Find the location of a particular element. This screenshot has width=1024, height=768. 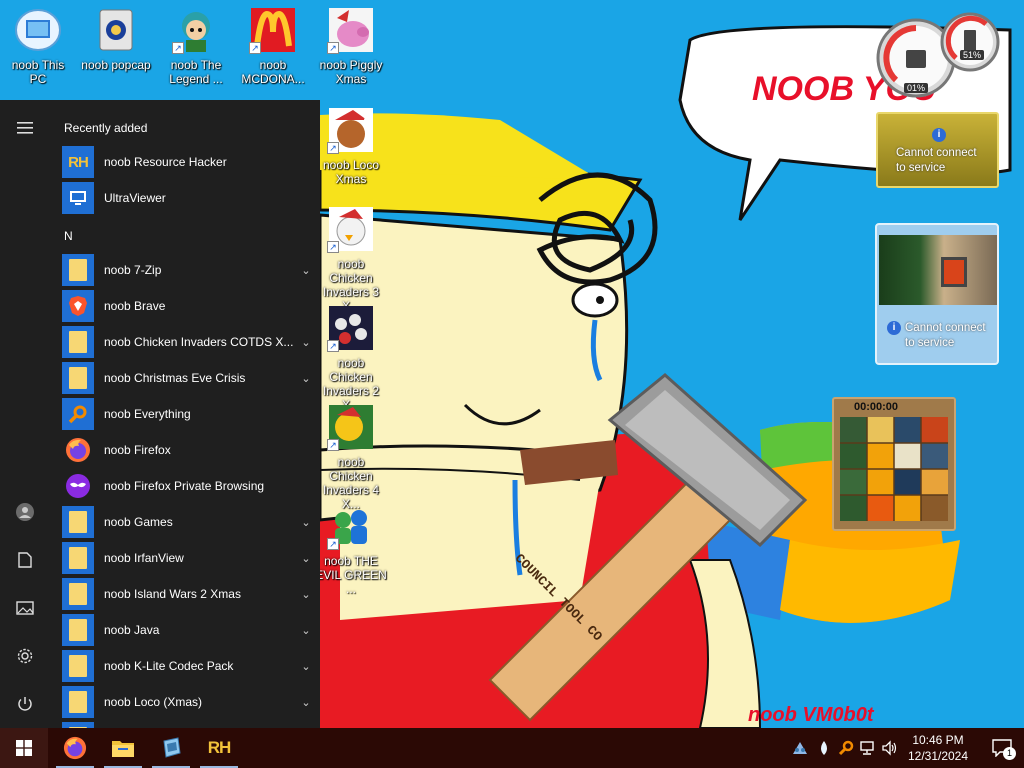

network-icon is located at coordinates (868, 748).